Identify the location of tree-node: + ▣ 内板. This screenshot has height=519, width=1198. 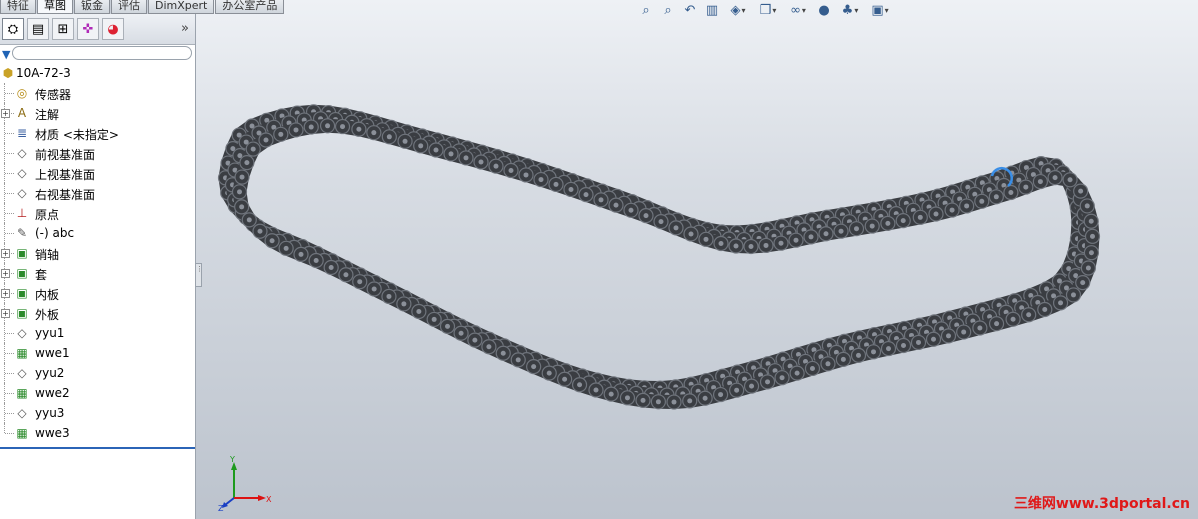
(97, 293).